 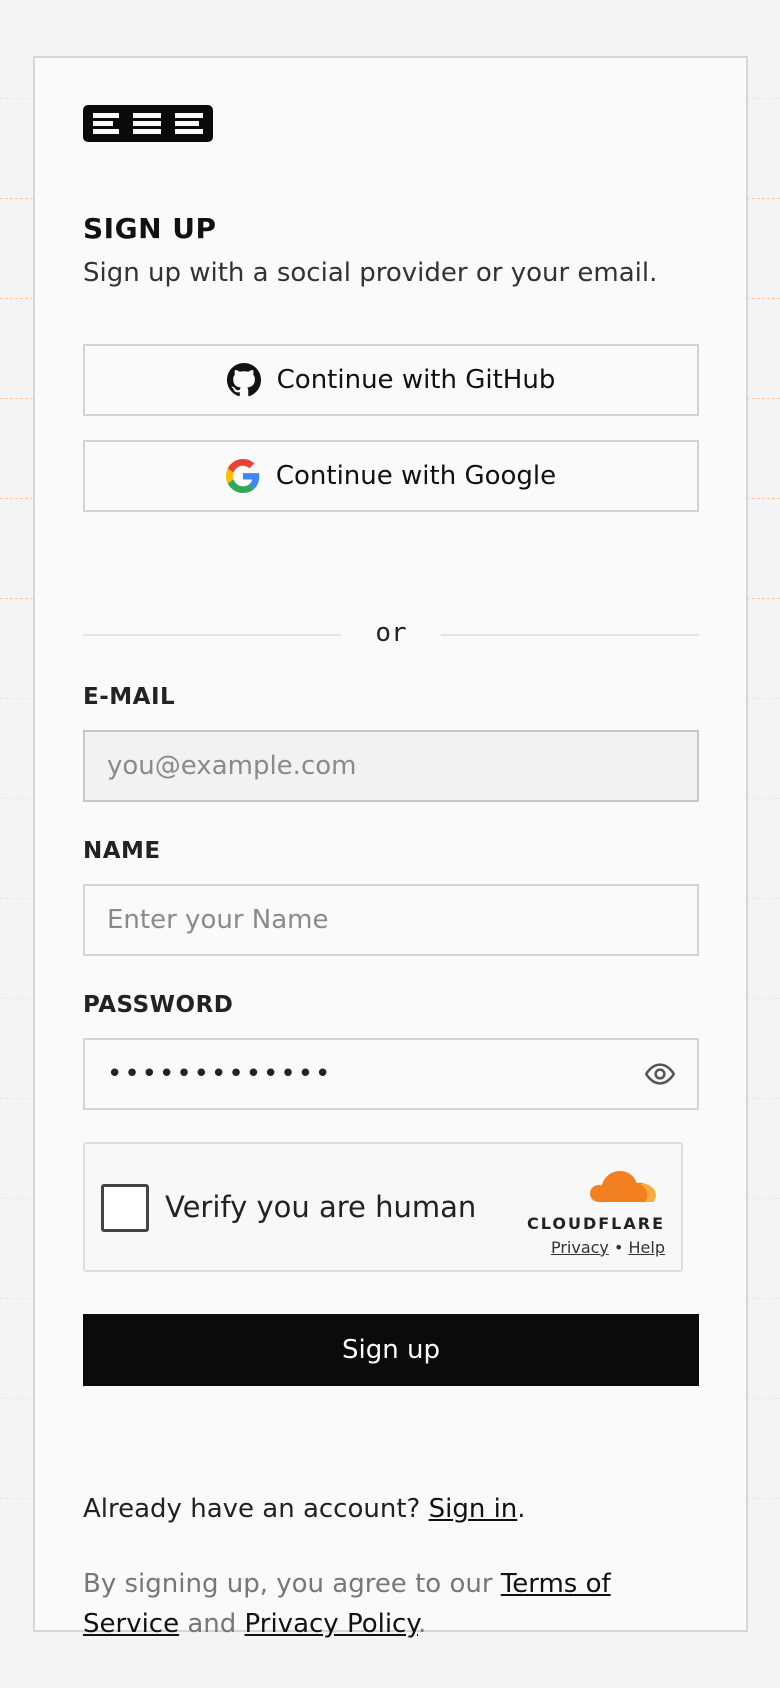 What do you see at coordinates (416, 476) in the screenshot?
I see `google-button-label: Continue with Google` at bounding box center [416, 476].